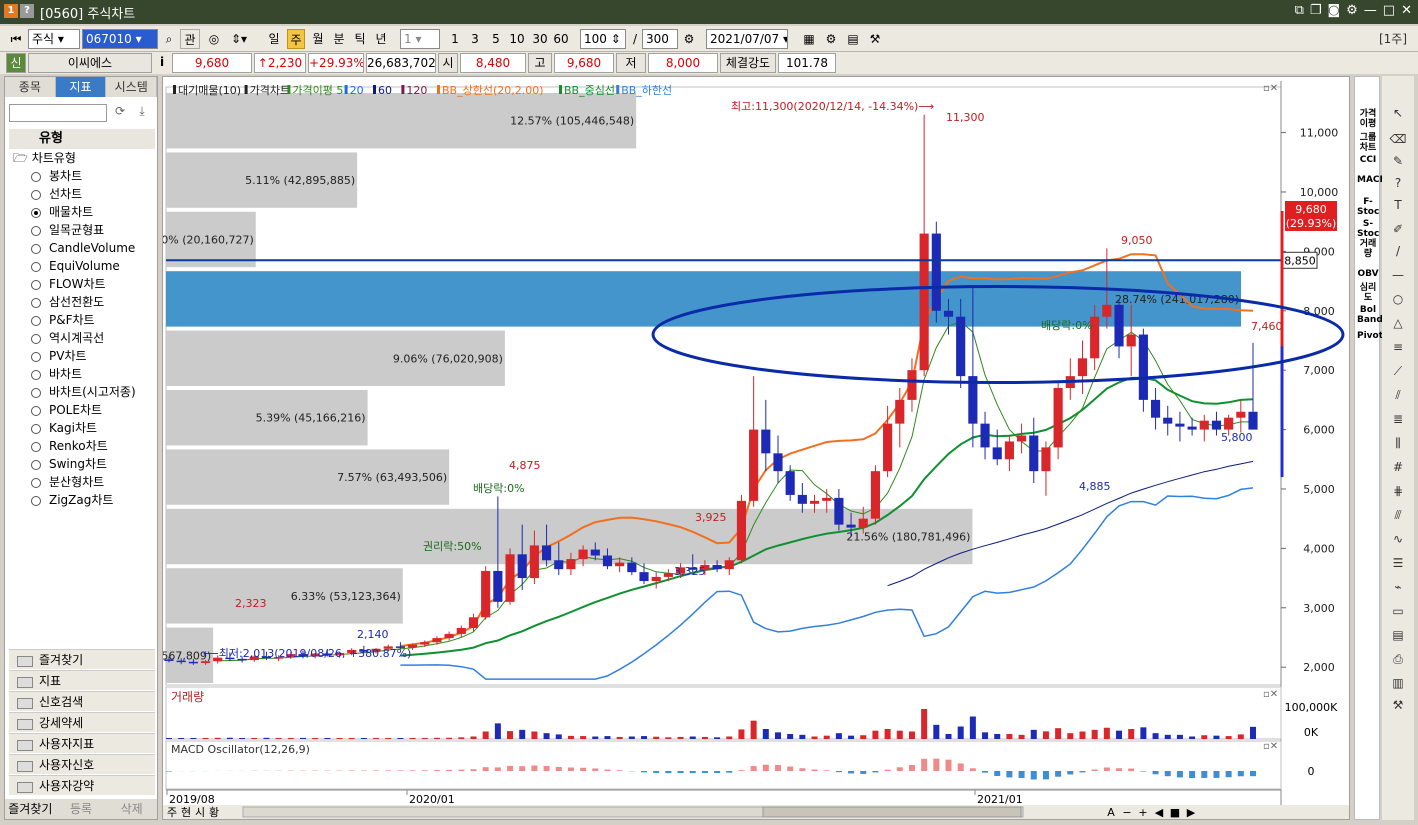 This screenshot has width=1418, height=825. Describe the element at coordinates (82, 764) in the screenshot. I see `folder-5: 사용자신호` at that location.